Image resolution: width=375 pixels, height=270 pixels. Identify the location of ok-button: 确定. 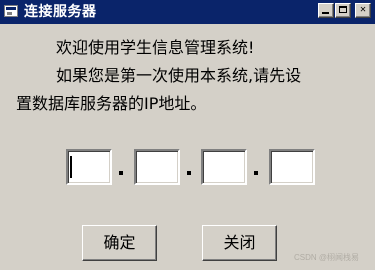
(119, 243).